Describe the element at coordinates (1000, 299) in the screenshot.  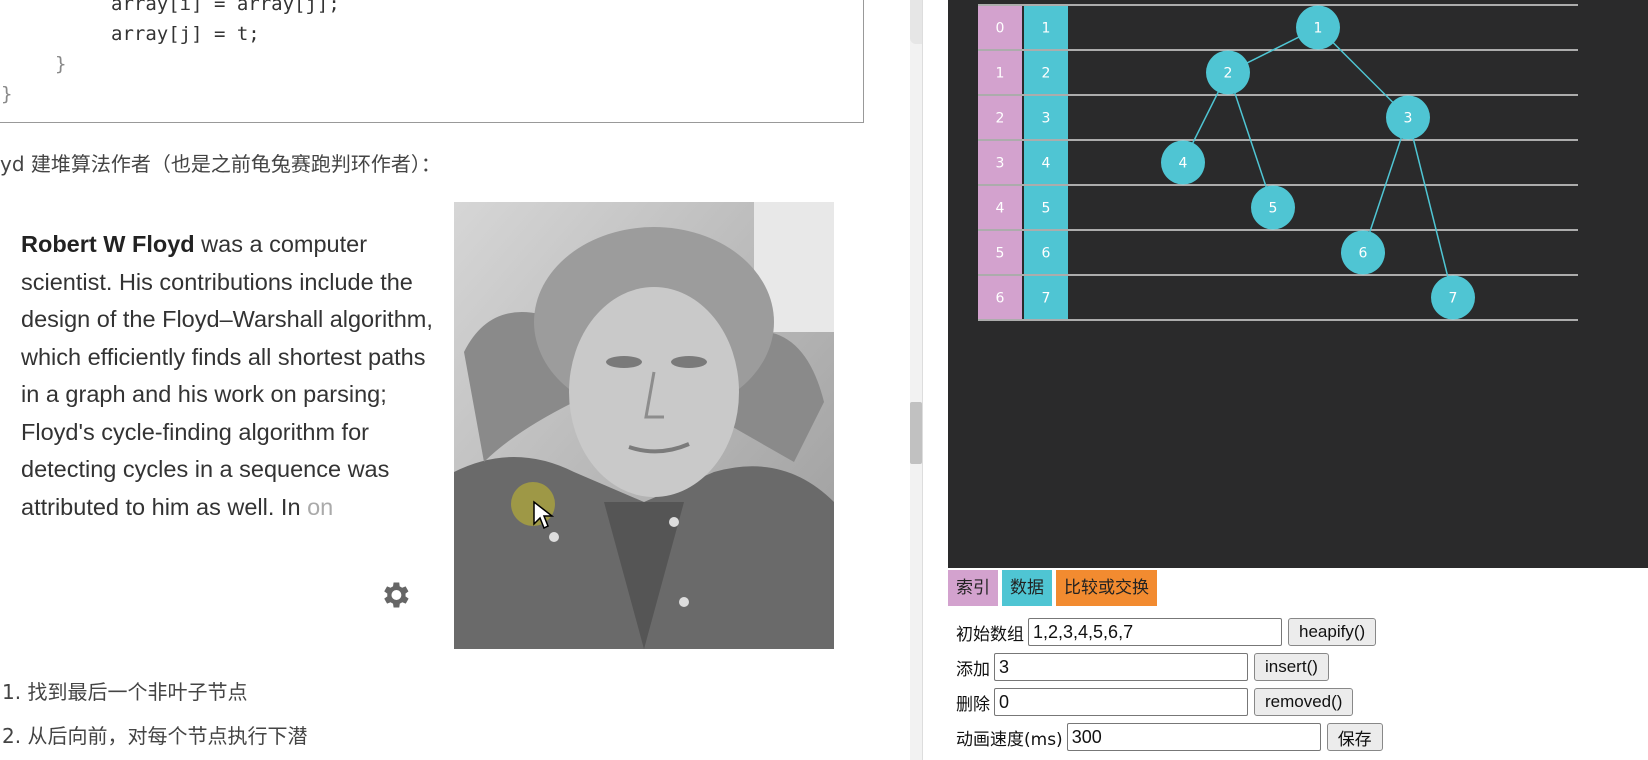
I see `index-cell-label: 6` at that location.